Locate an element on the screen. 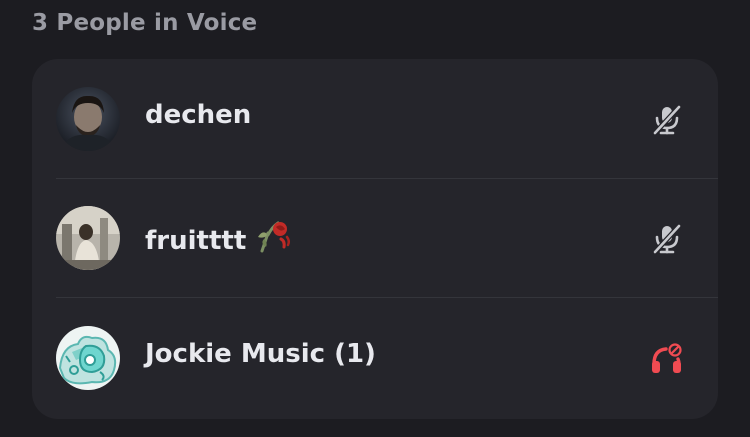 The width and height of the screenshot is (750, 437). voice-people-count: 3 People in Voice is located at coordinates (145, 23).